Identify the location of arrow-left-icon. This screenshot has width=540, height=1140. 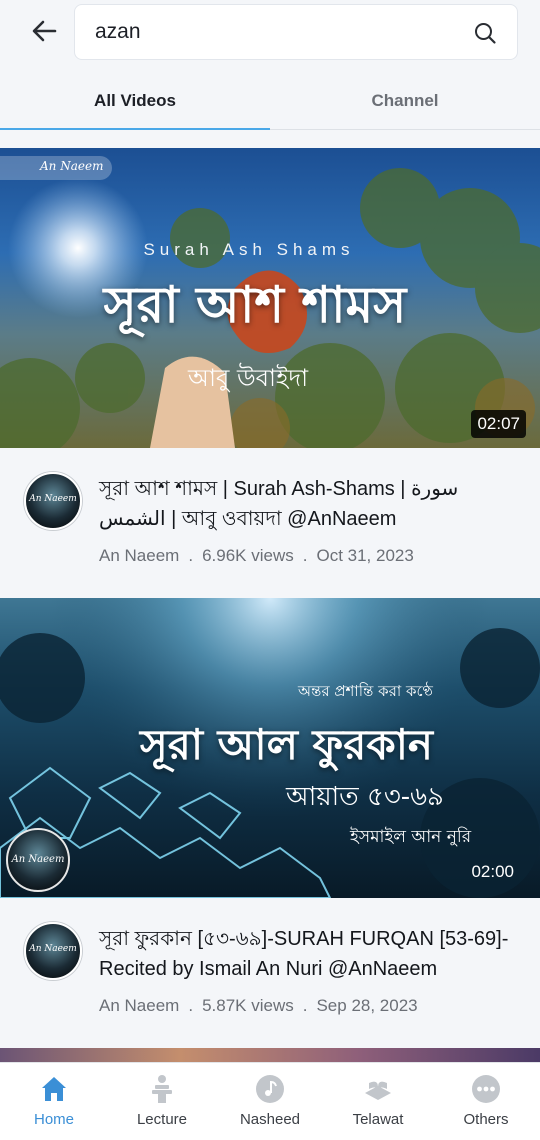
(44, 31).